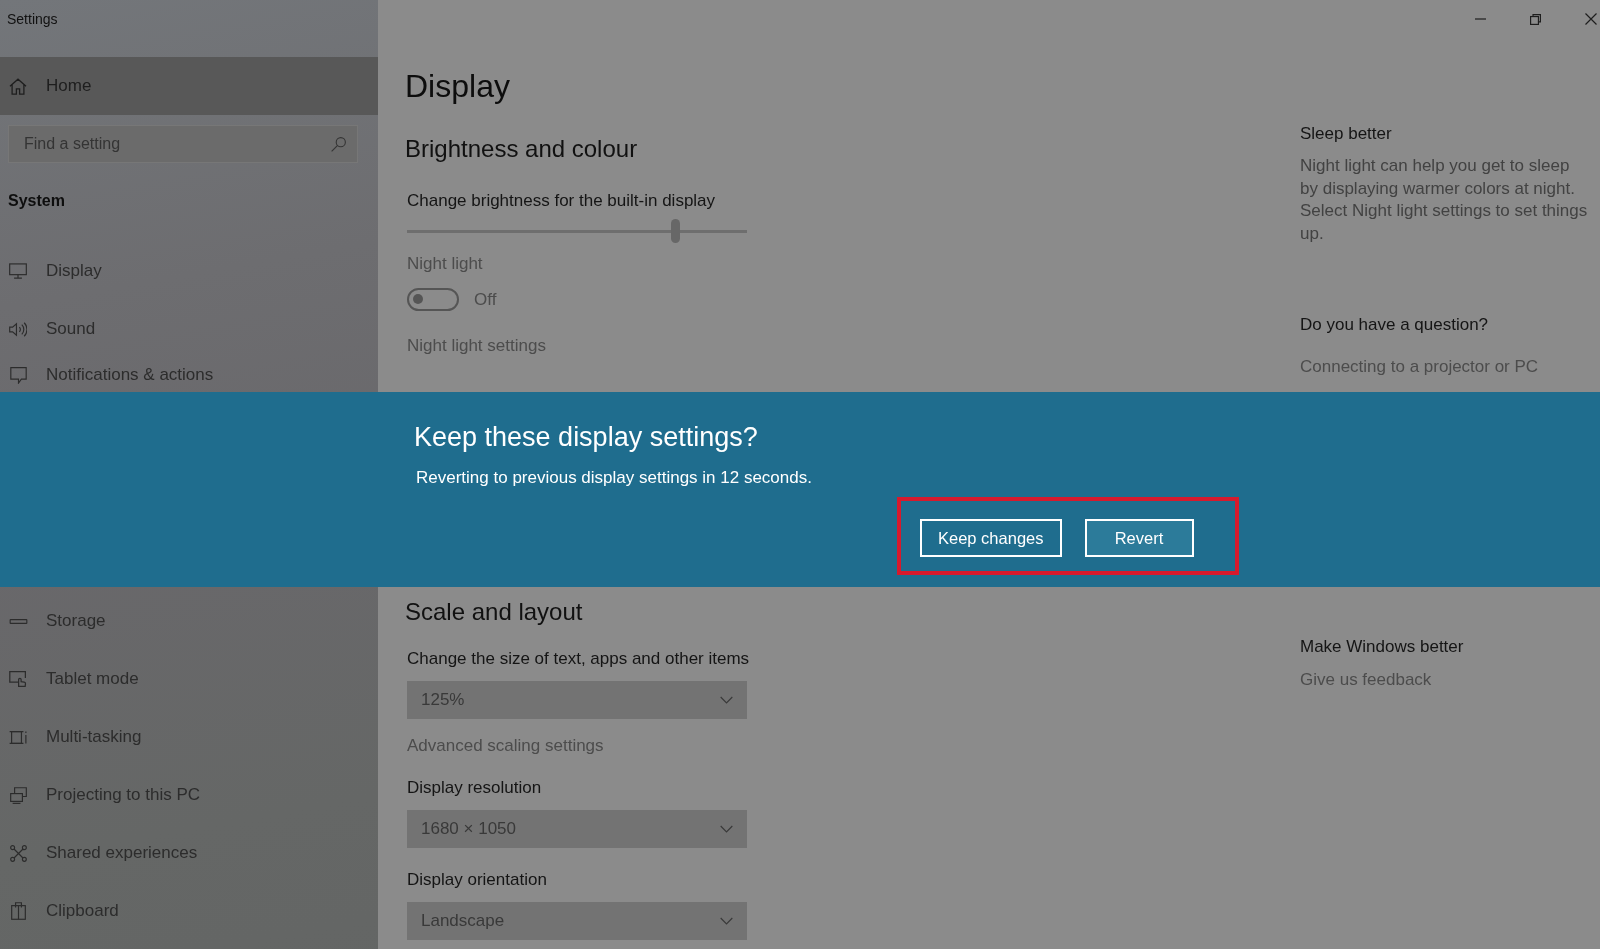 The height and width of the screenshot is (949, 1600). Describe the element at coordinates (476, 346) in the screenshot. I see `settings-link: Night light settings` at that location.